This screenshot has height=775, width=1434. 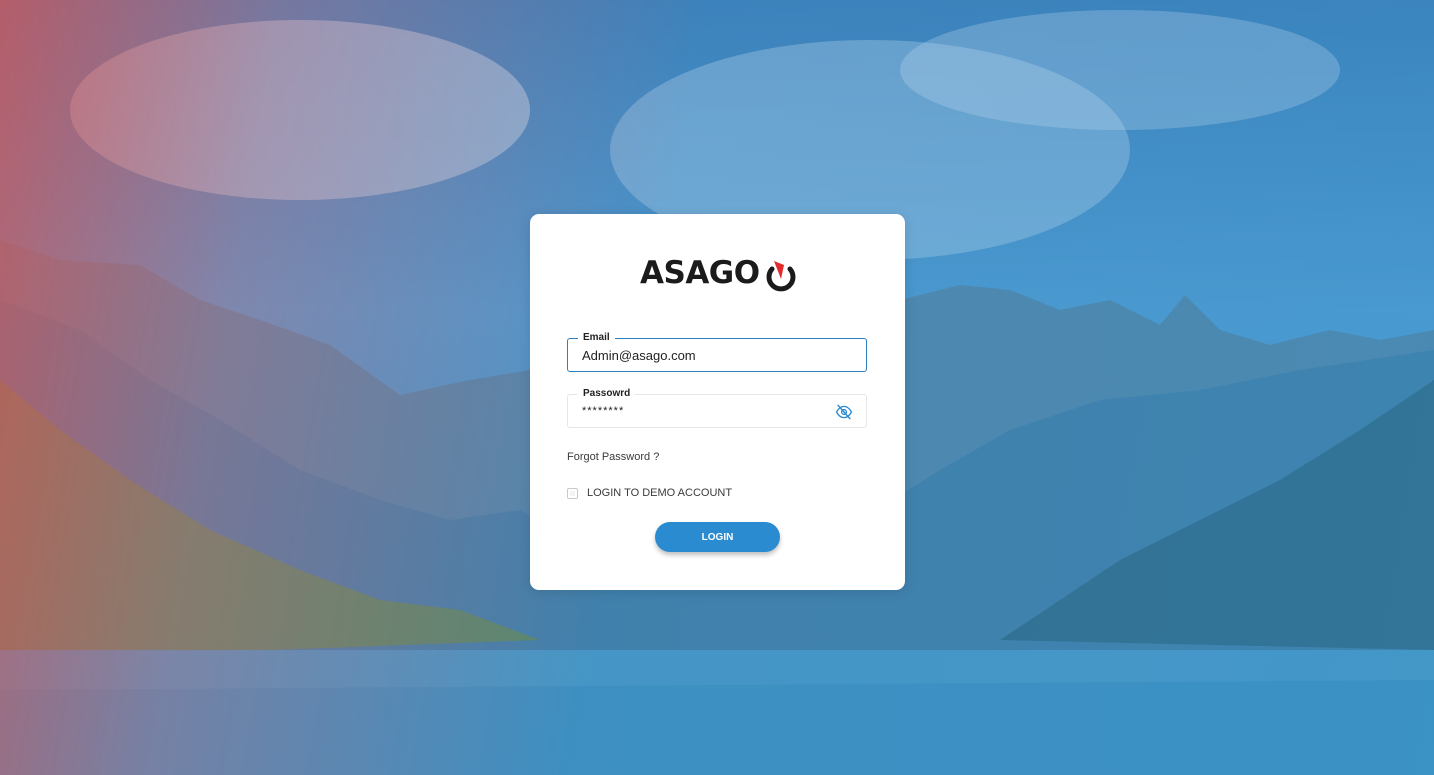 I want to click on brand-logo: ASAGO, so click(x=719, y=273).